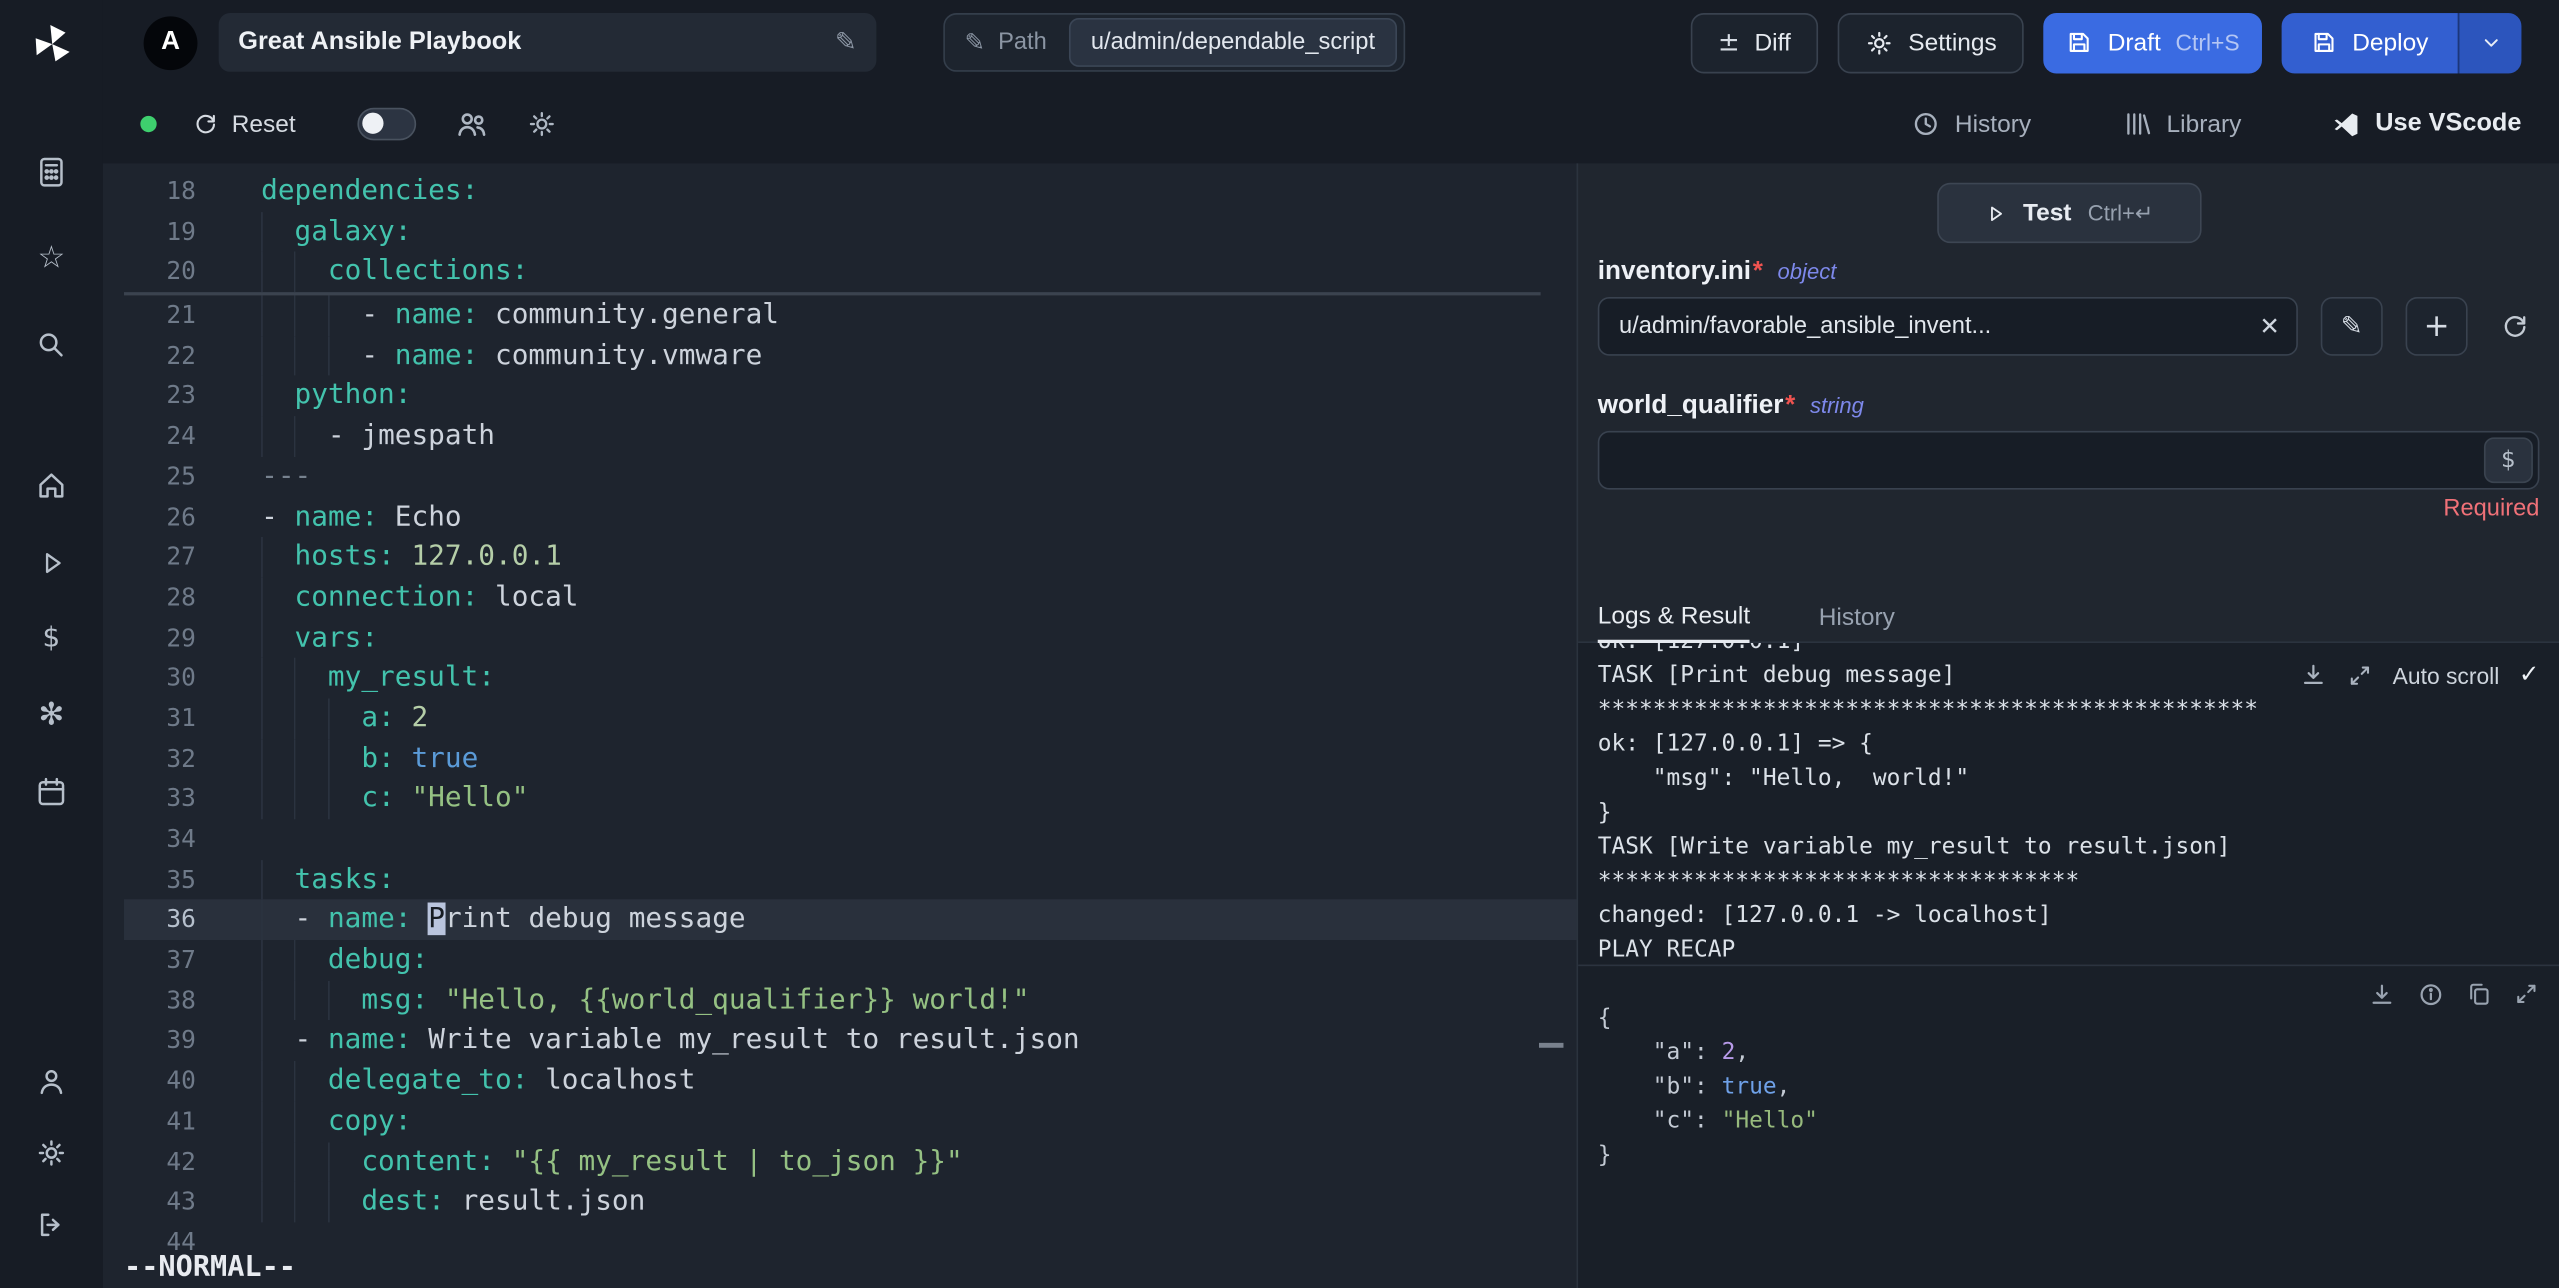  What do you see at coordinates (1931, 42) in the screenshot?
I see `settings-button: Settings` at bounding box center [1931, 42].